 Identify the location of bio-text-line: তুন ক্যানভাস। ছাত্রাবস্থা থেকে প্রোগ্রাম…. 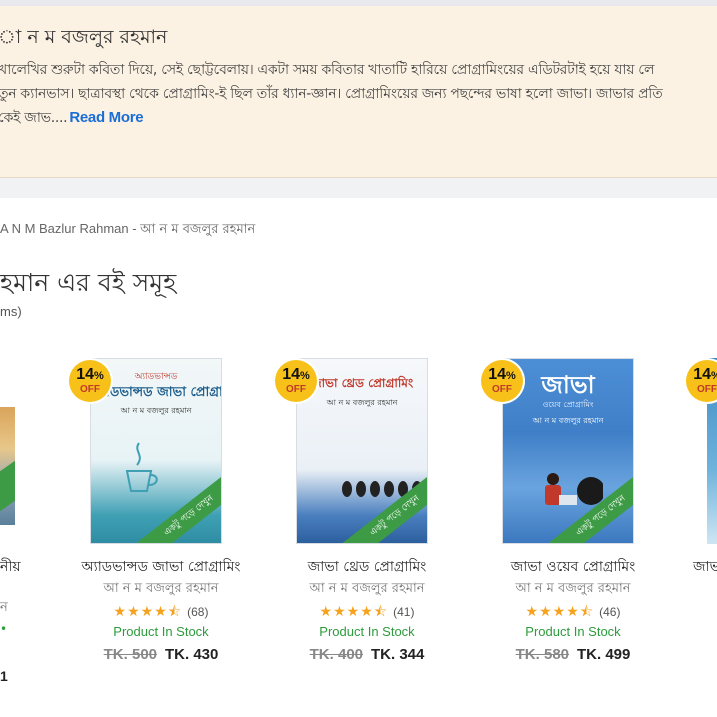
(331, 94).